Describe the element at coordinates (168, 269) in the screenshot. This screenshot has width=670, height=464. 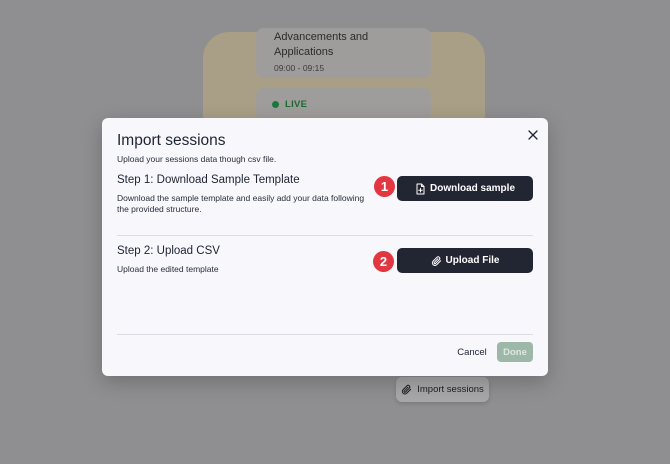
I see `step2-description: Upload the edited template` at that location.